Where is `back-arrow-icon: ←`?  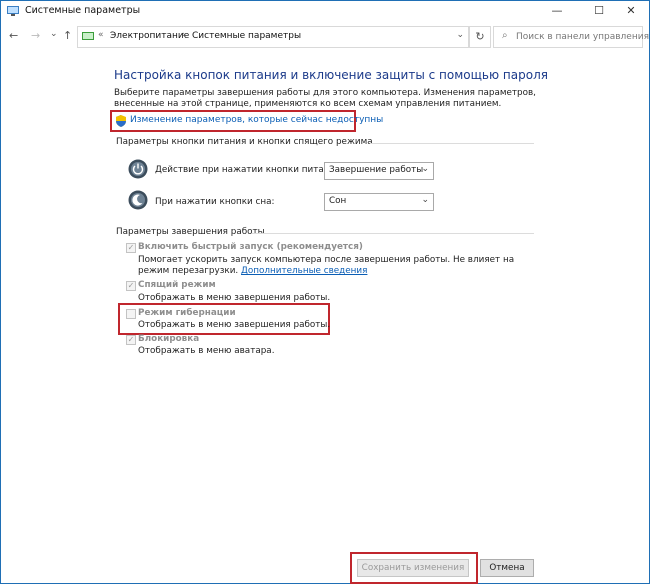
back-arrow-icon: ← is located at coordinates (13, 35).